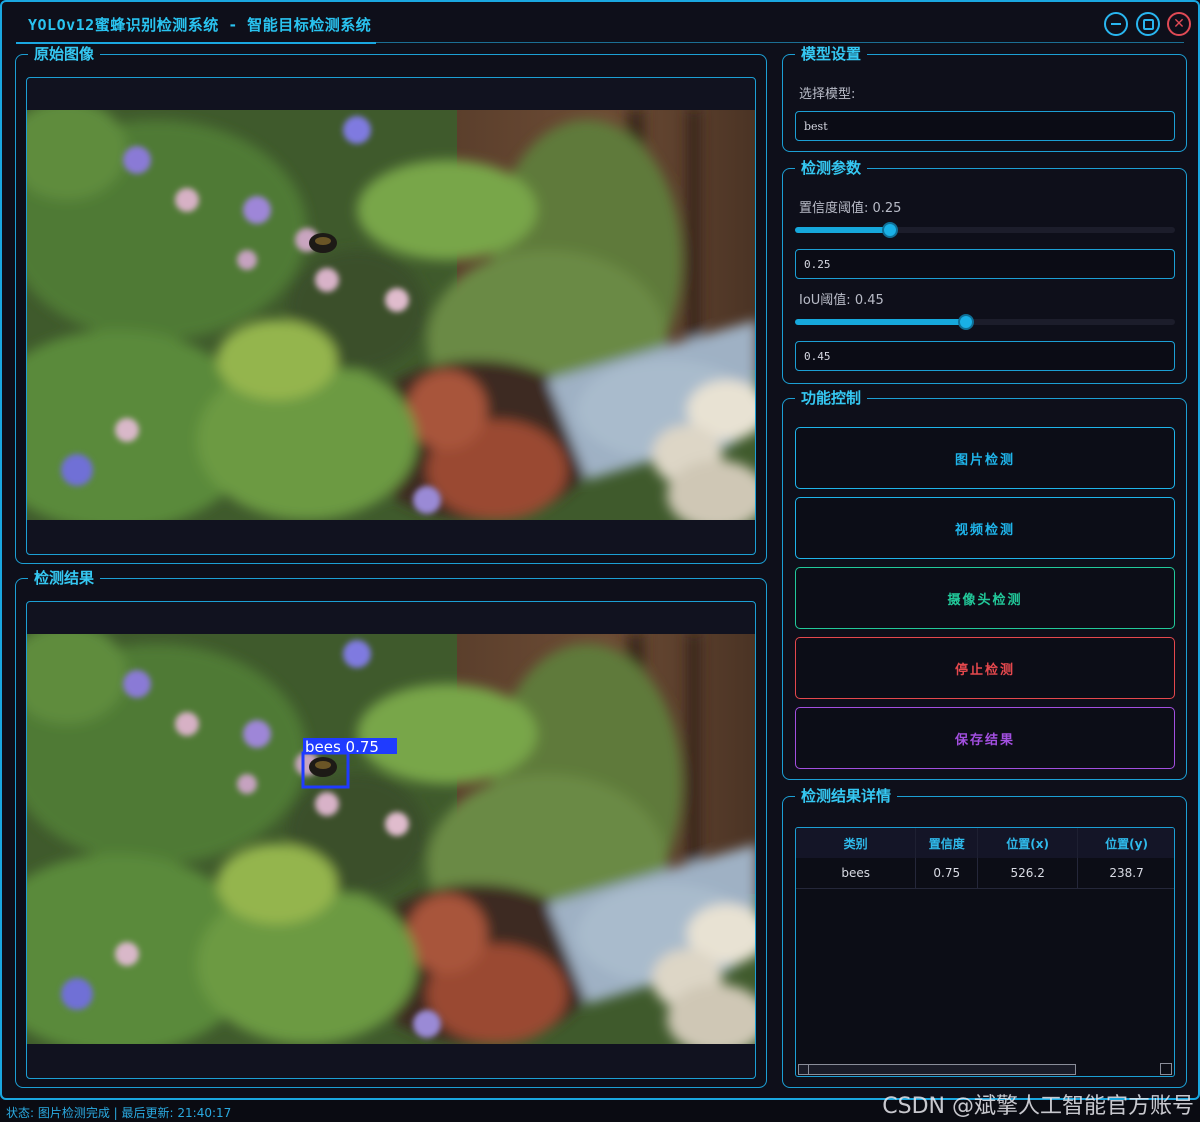 Image resolution: width=1200 pixels, height=1122 pixels. I want to click on window-title: YOLOv12蜜蜂识别检测系统 - 智能目标检测系统, so click(200, 25).